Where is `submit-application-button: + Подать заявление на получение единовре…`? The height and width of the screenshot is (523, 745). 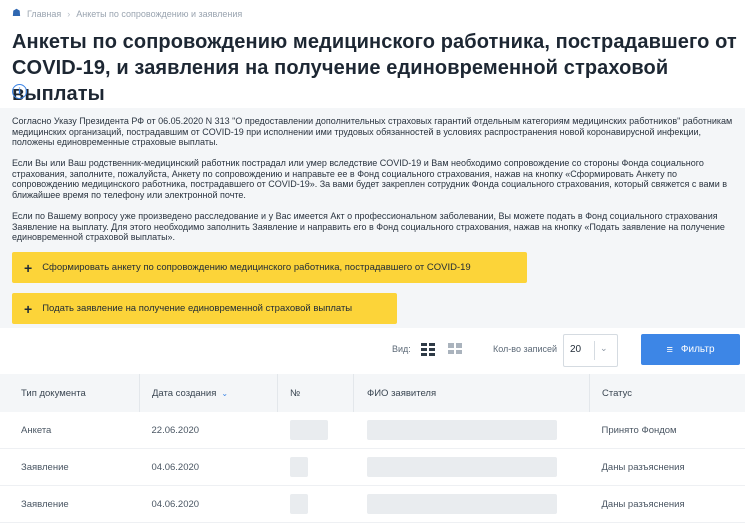
submit-application-button: + Подать заявление на получение единовре… is located at coordinates (204, 308).